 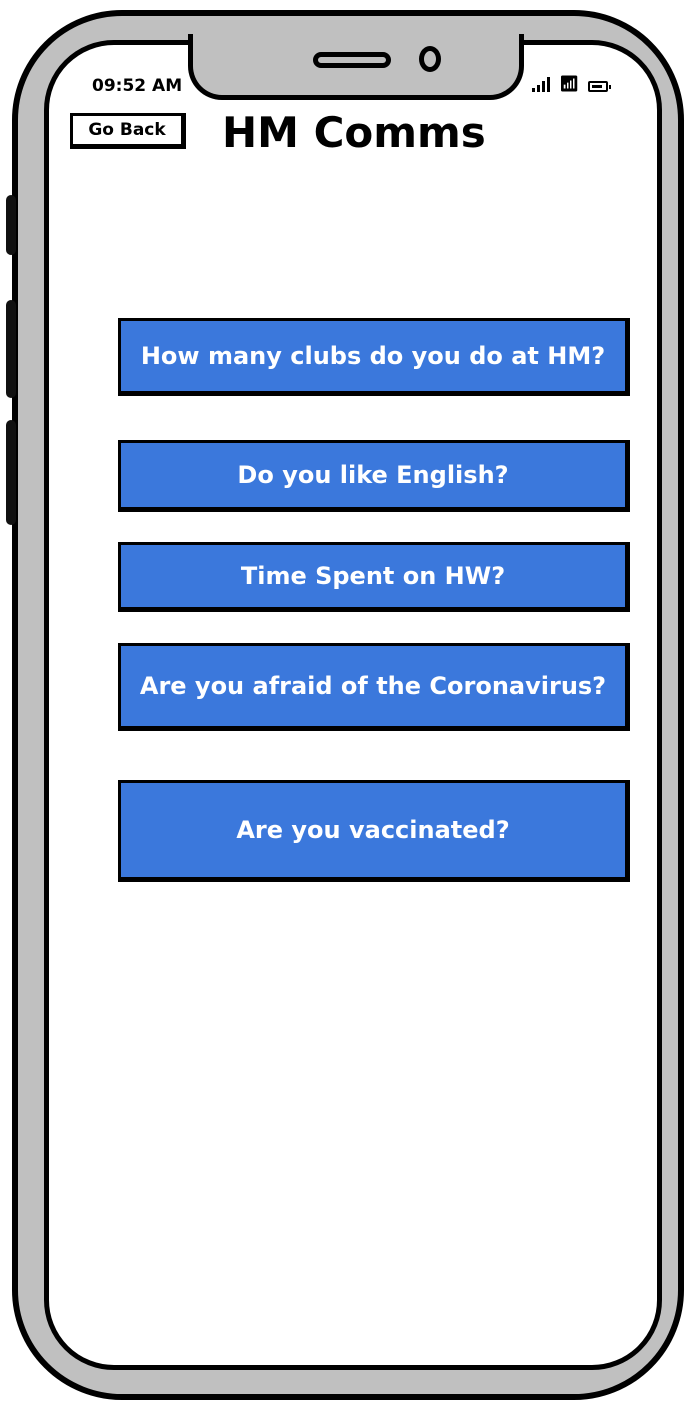 I want to click on side-button-volume-up, so click(x=11, y=349).